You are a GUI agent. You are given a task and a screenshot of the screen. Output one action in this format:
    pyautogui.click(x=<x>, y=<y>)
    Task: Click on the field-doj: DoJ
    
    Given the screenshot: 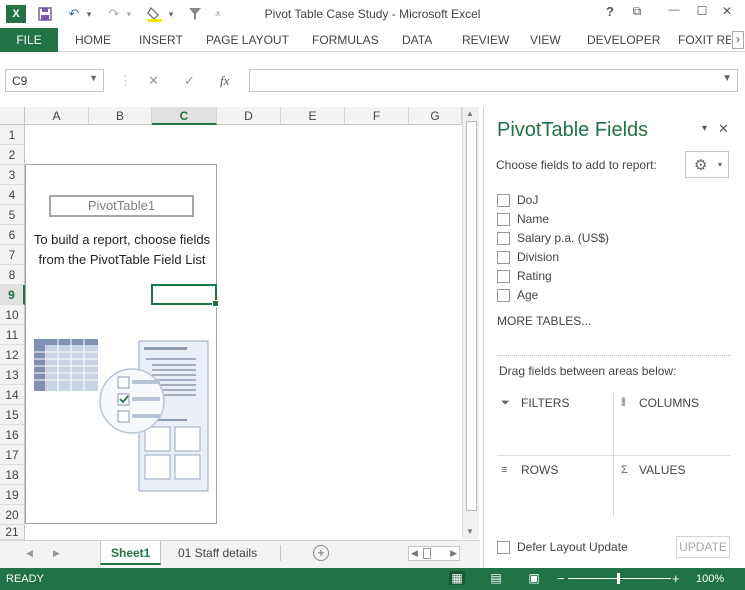 What is the action you would take?
    pyautogui.click(x=517, y=200)
    